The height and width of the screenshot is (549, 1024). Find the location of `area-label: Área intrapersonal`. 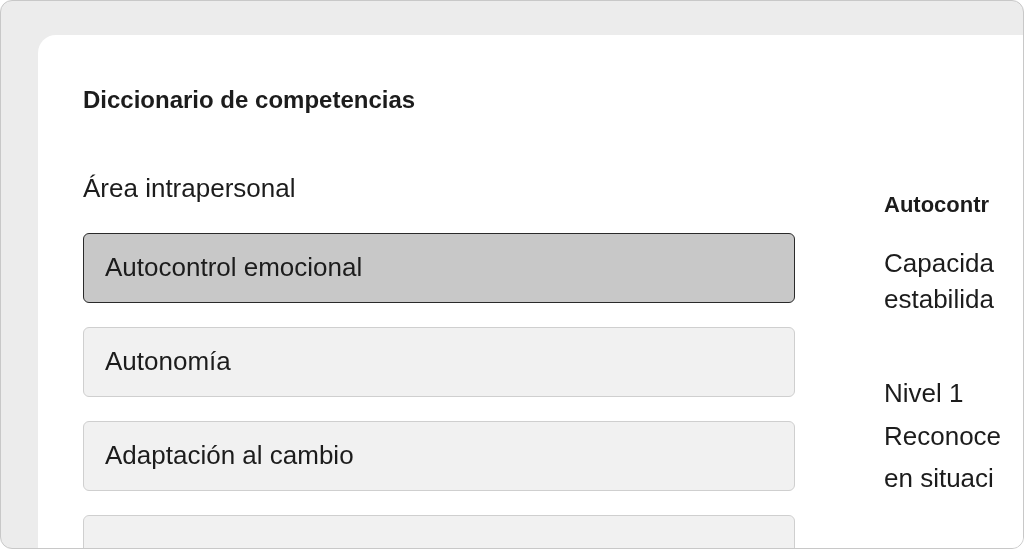

area-label: Área intrapersonal is located at coordinates (190, 188).